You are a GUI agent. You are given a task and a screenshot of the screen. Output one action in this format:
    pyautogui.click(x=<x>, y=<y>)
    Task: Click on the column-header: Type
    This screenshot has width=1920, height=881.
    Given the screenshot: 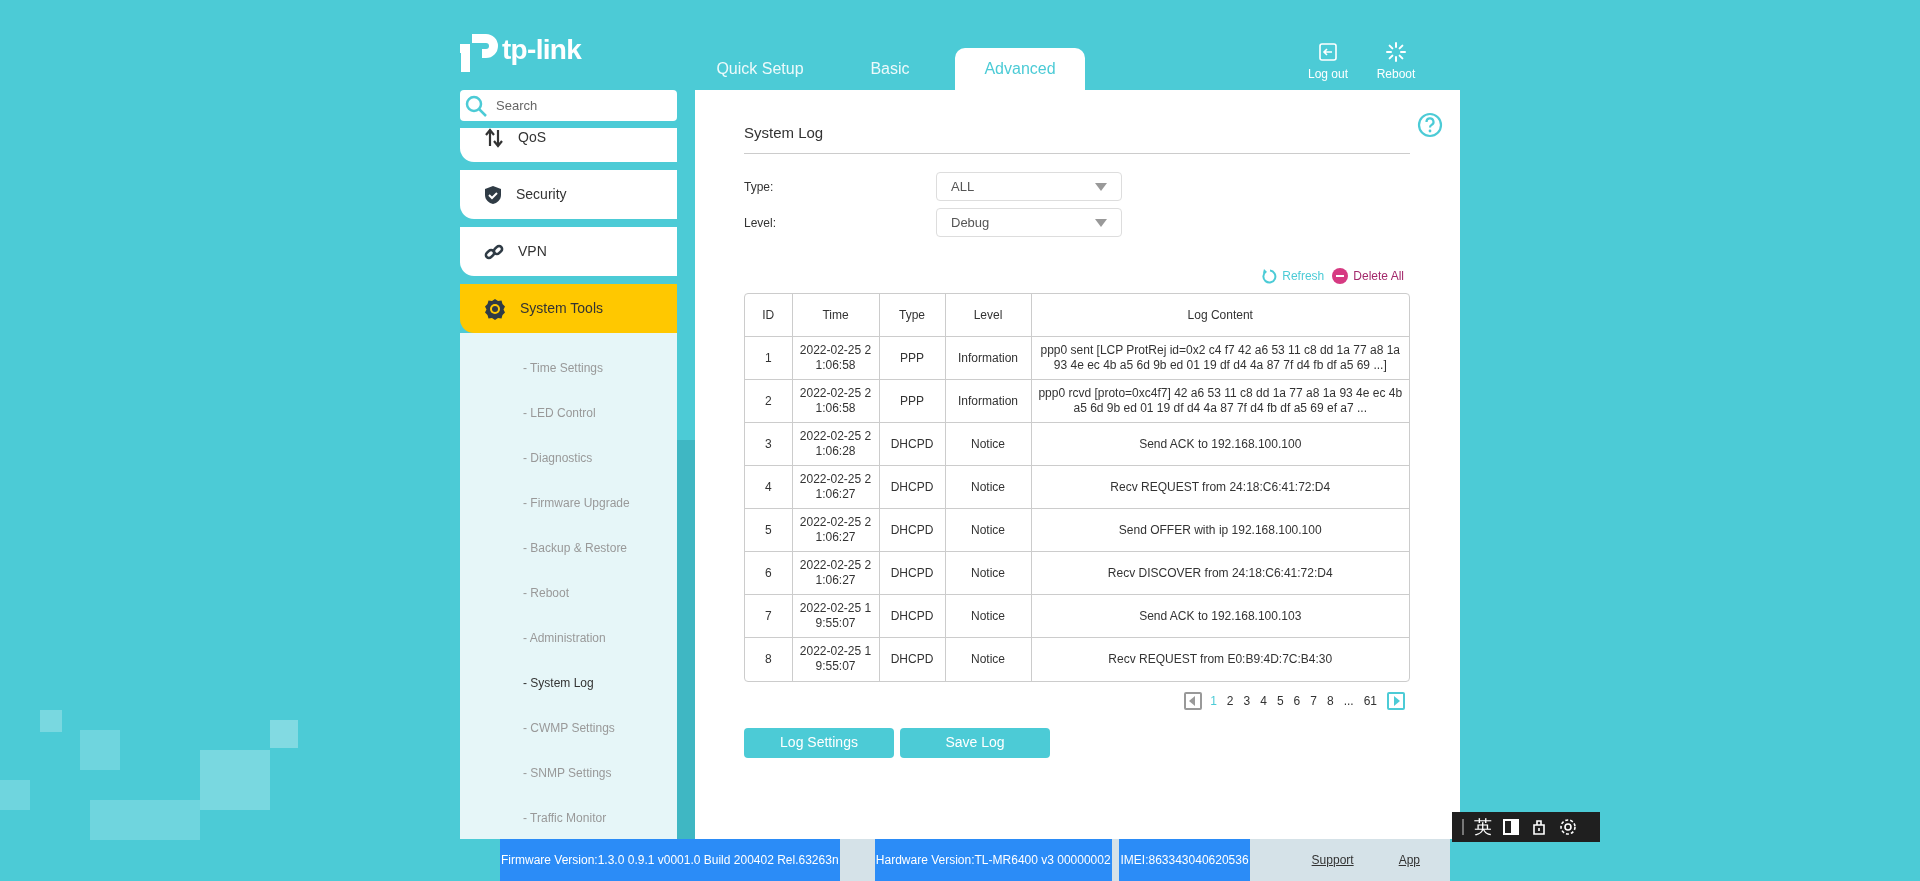 What is the action you would take?
    pyautogui.click(x=912, y=315)
    